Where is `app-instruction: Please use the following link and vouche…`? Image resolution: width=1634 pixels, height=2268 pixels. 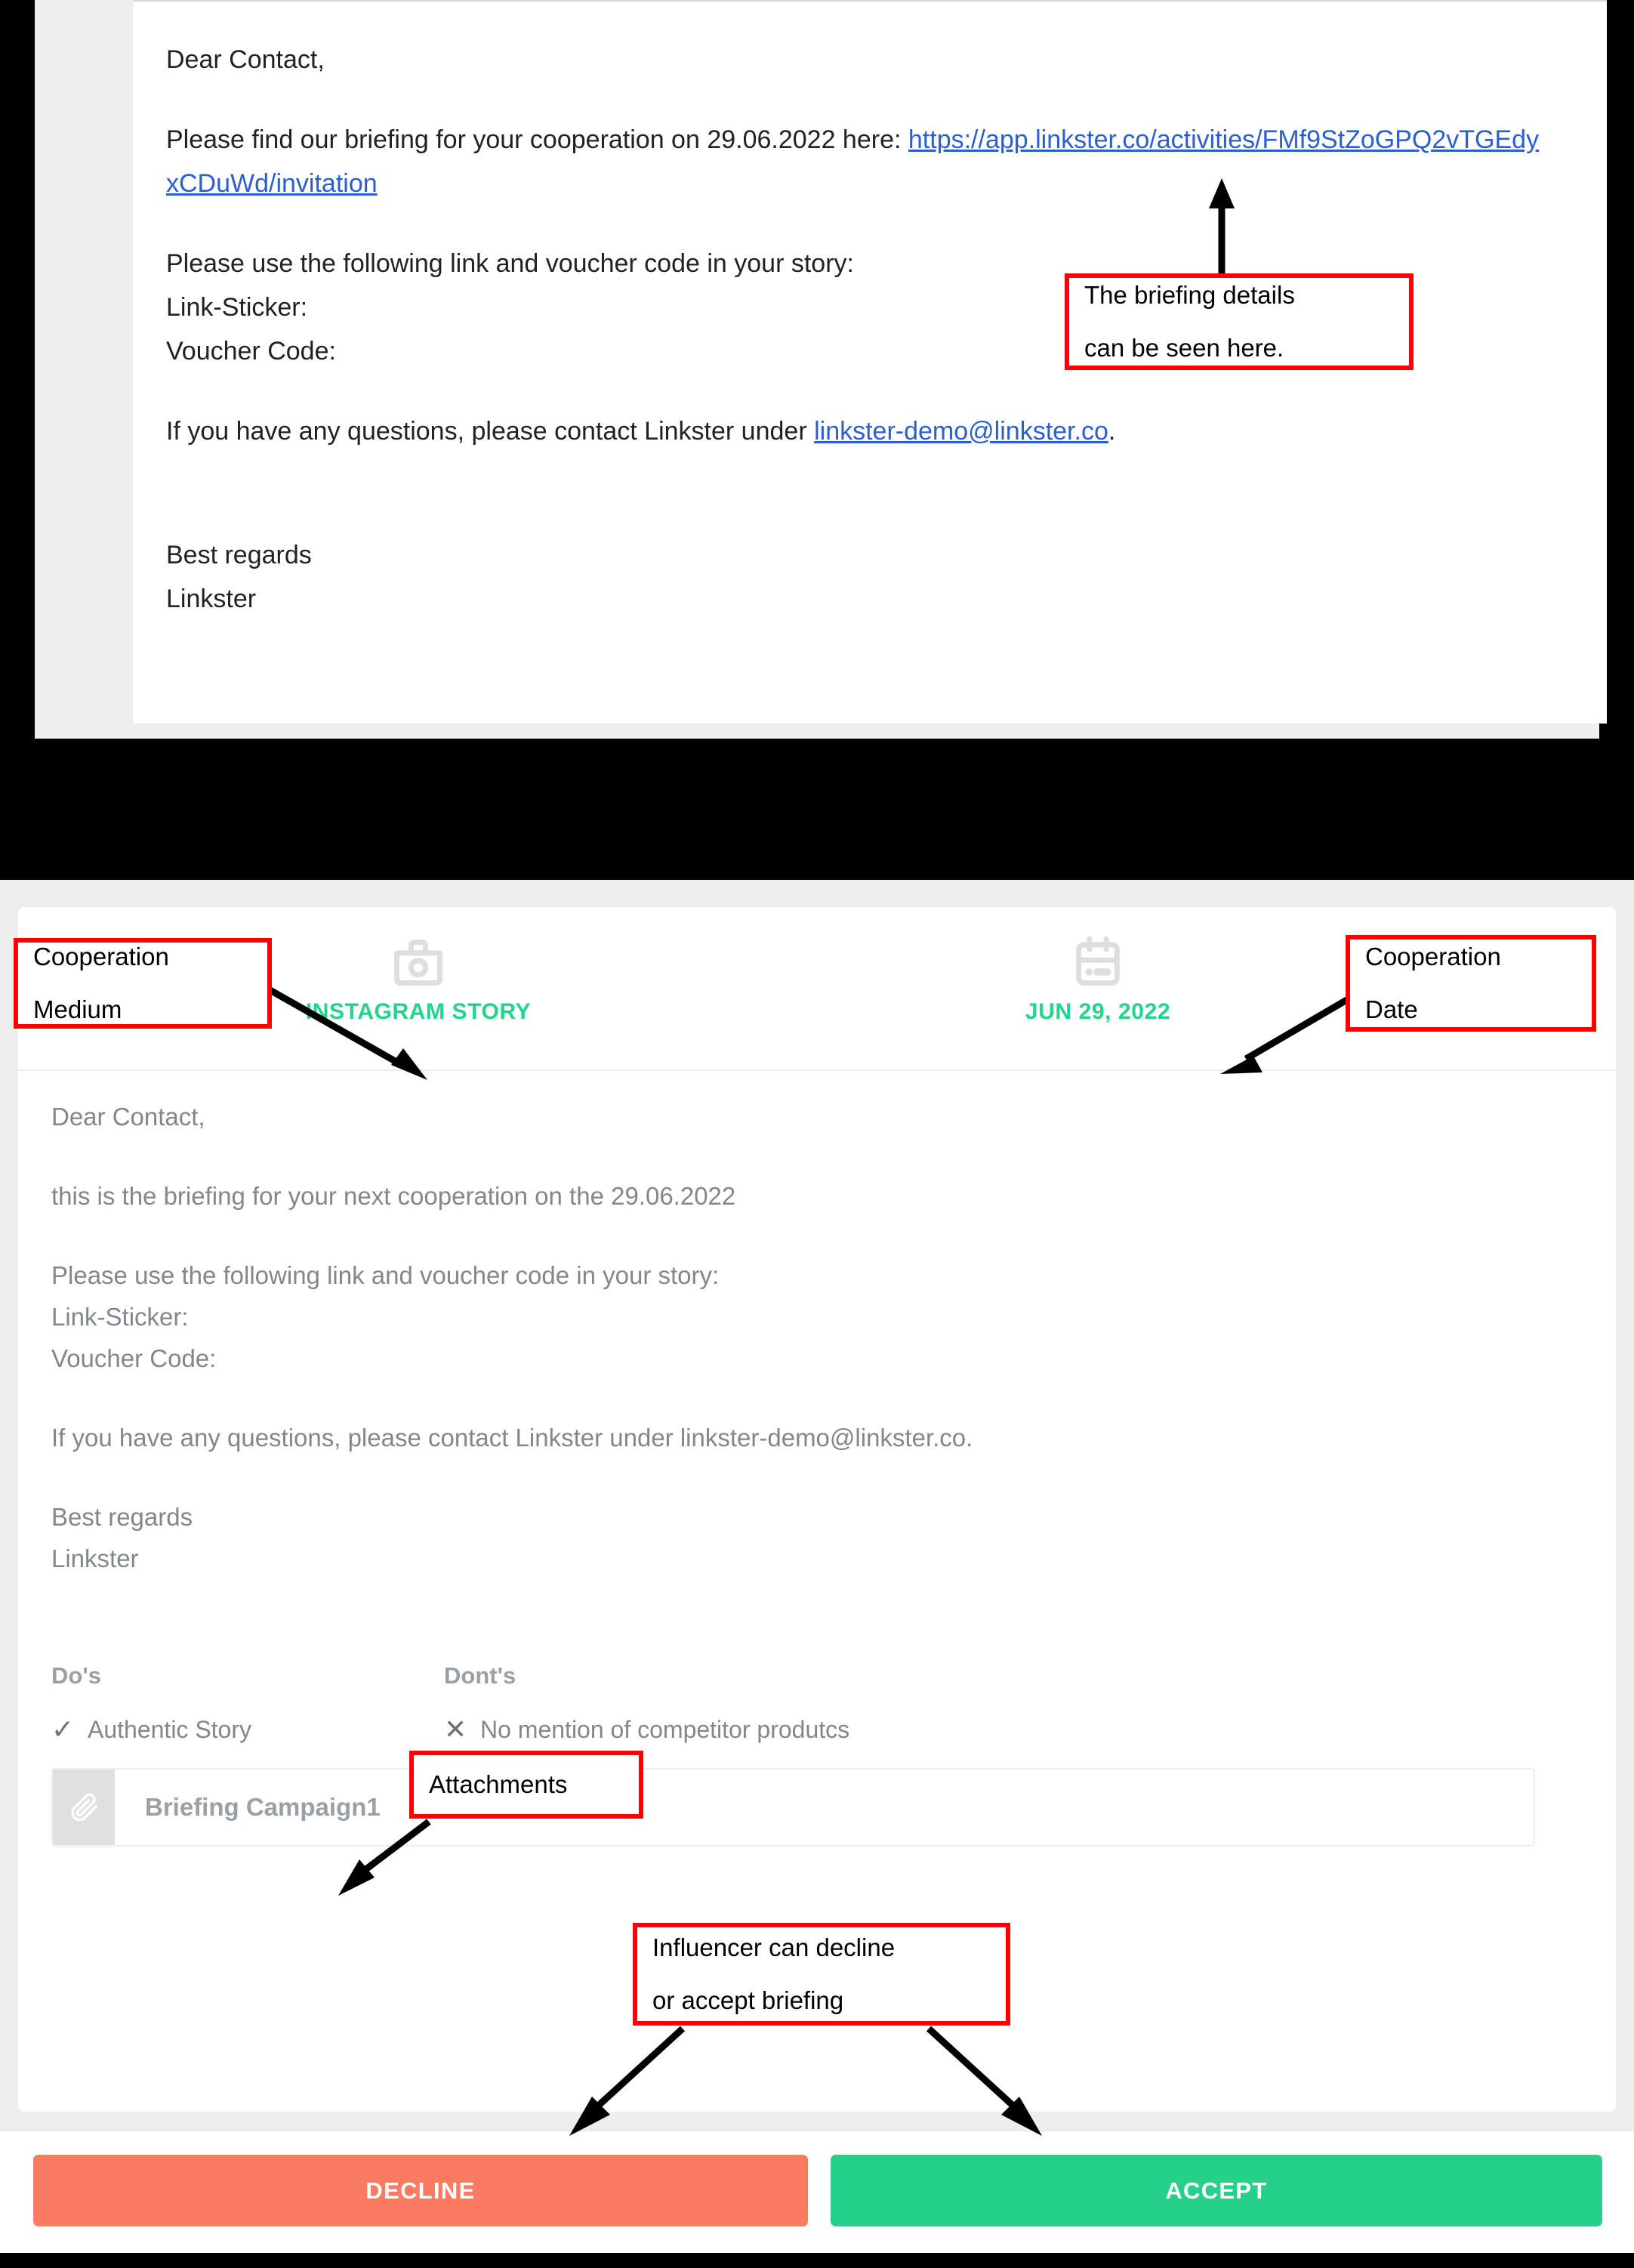 app-instruction: Please use the following link and vouche… is located at coordinates (386, 1275).